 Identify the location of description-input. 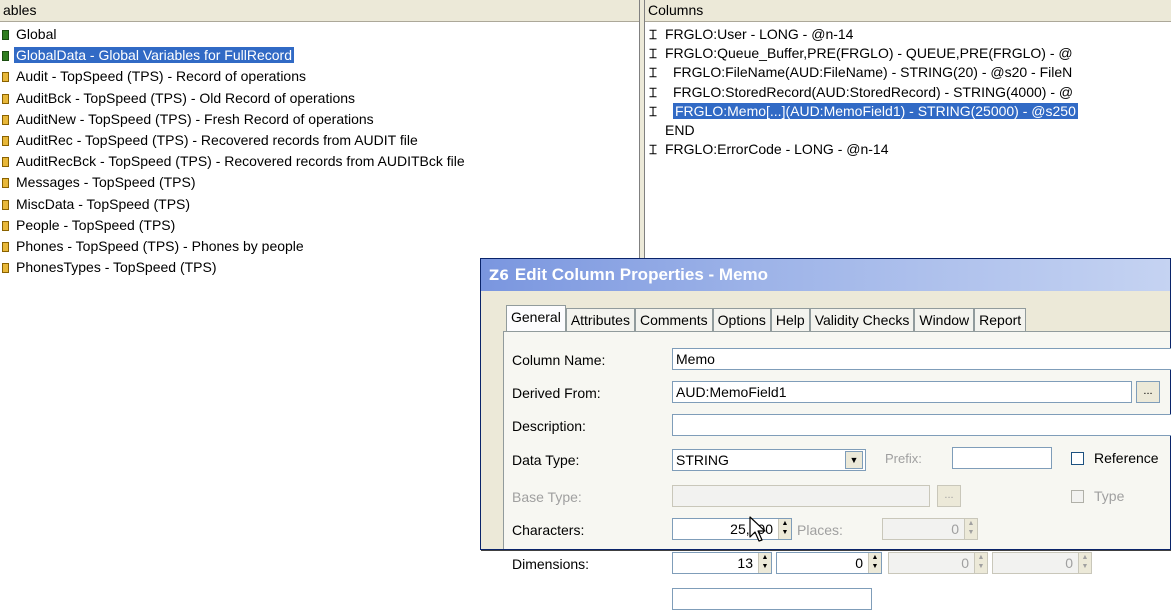
(921, 425).